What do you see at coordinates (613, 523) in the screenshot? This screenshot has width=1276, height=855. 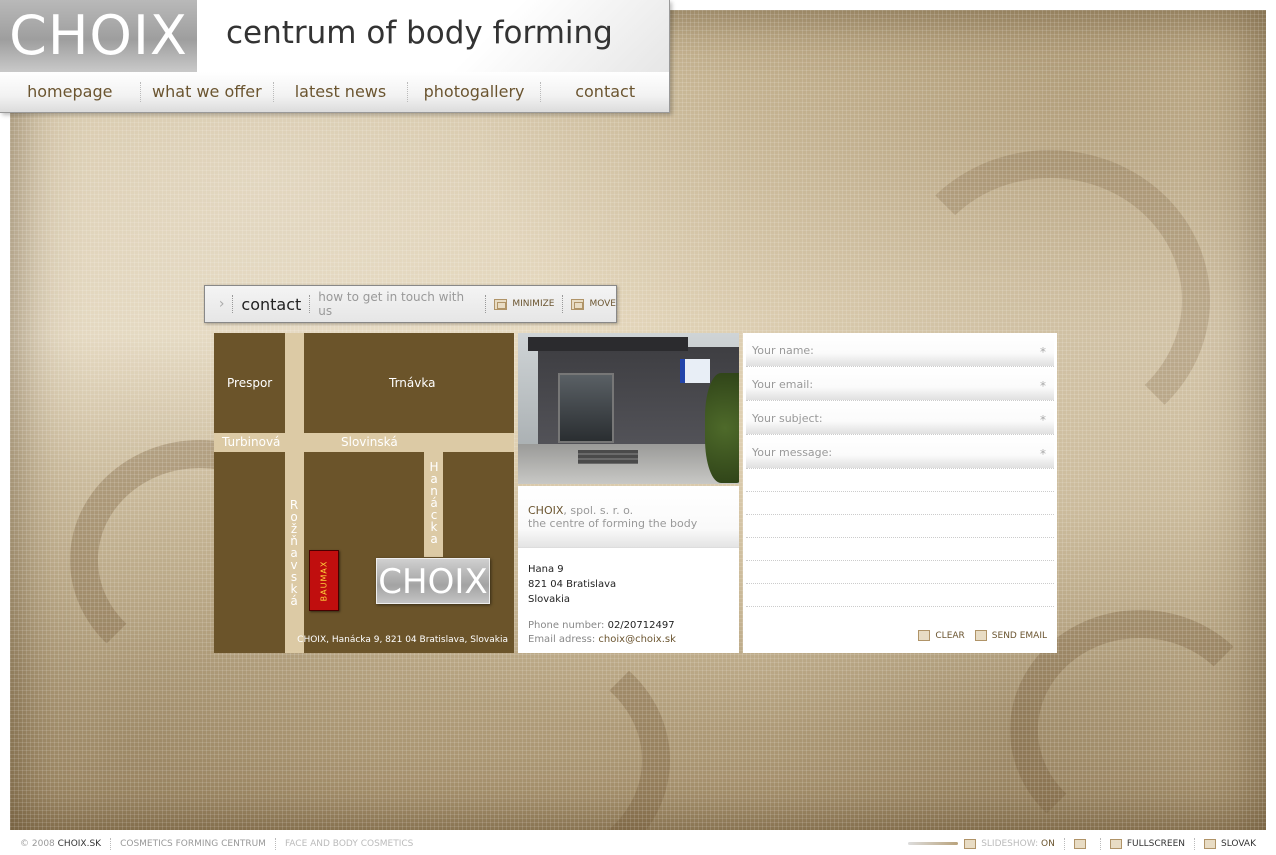 I see `company-slogan: the centre of forming the body` at bounding box center [613, 523].